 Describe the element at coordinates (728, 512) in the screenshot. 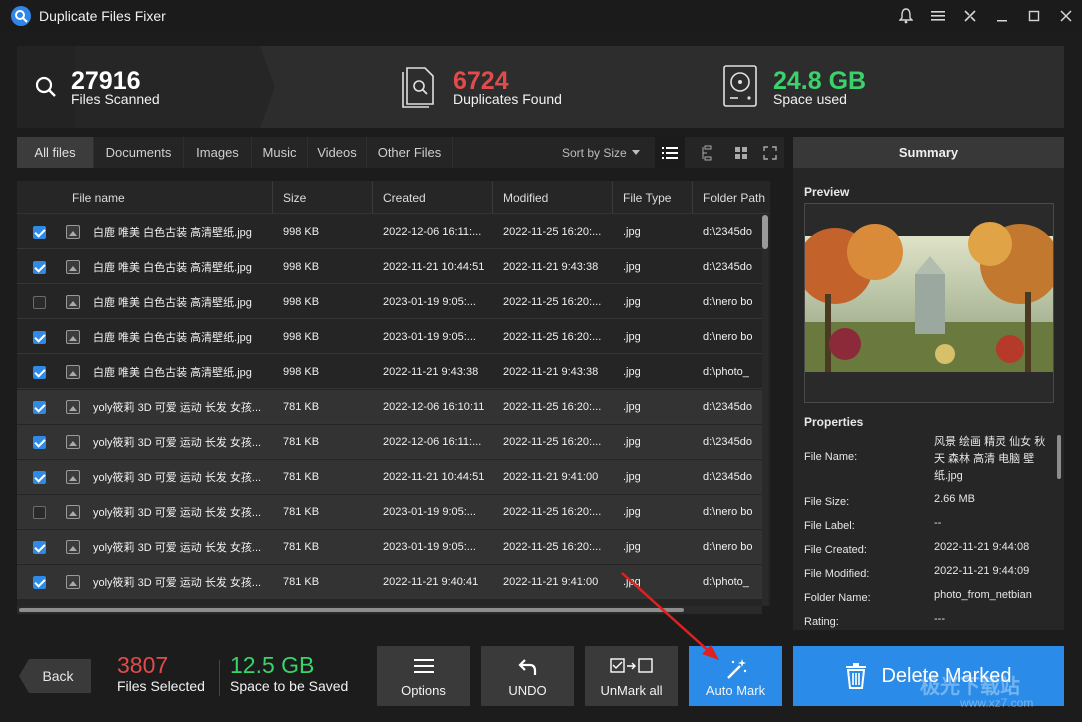

I see `cell-folder-path: d:\nero bo` at that location.